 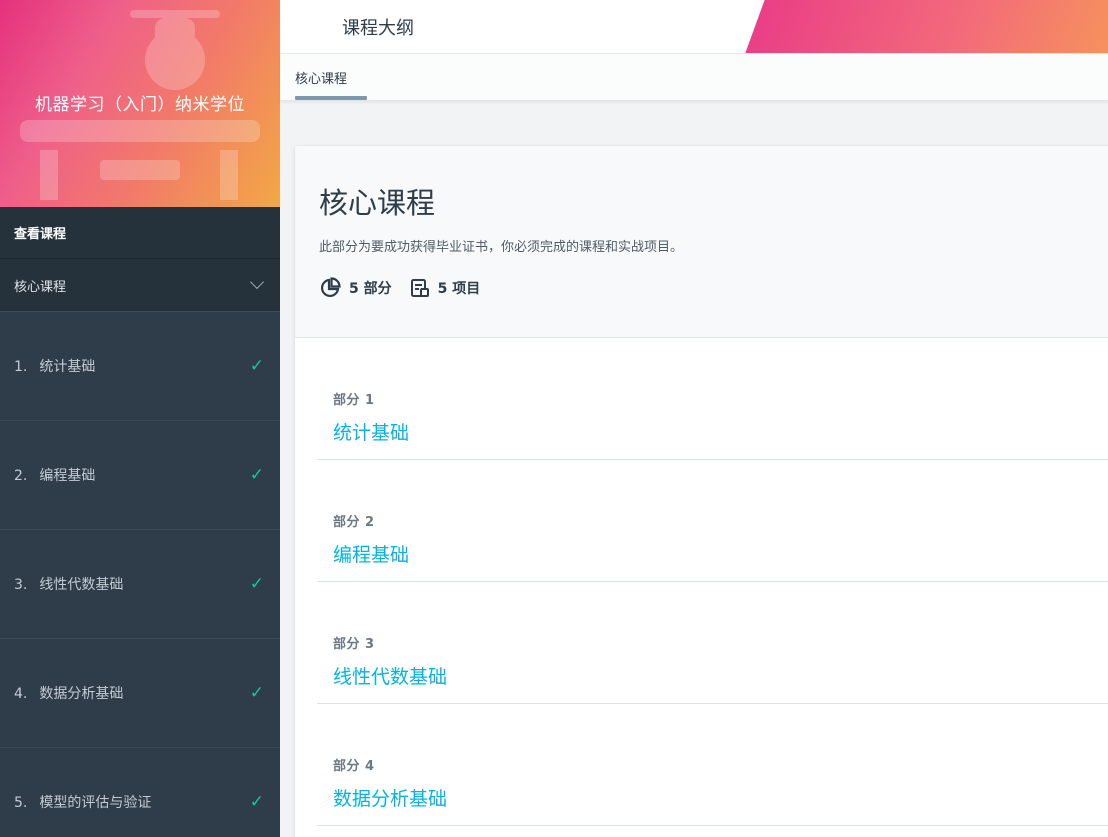 What do you see at coordinates (459, 289) in the screenshot?
I see `projects-count: 5 项目` at bounding box center [459, 289].